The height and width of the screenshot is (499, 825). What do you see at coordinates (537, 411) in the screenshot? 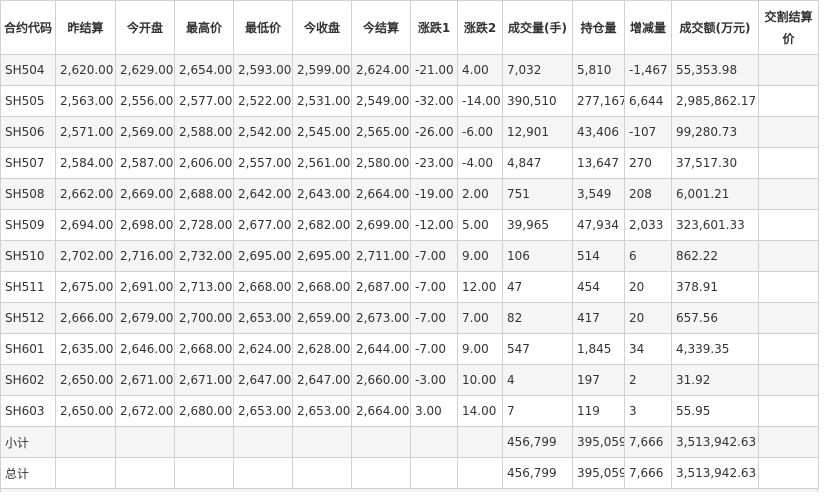
I see `table-cell: 7` at bounding box center [537, 411].